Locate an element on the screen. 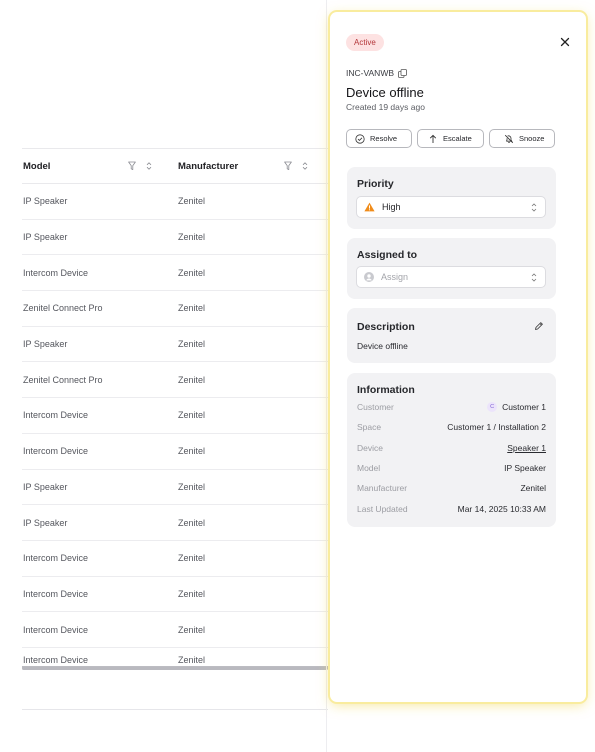 The height and width of the screenshot is (752, 595). column-header-model: Model is located at coordinates (36, 166).